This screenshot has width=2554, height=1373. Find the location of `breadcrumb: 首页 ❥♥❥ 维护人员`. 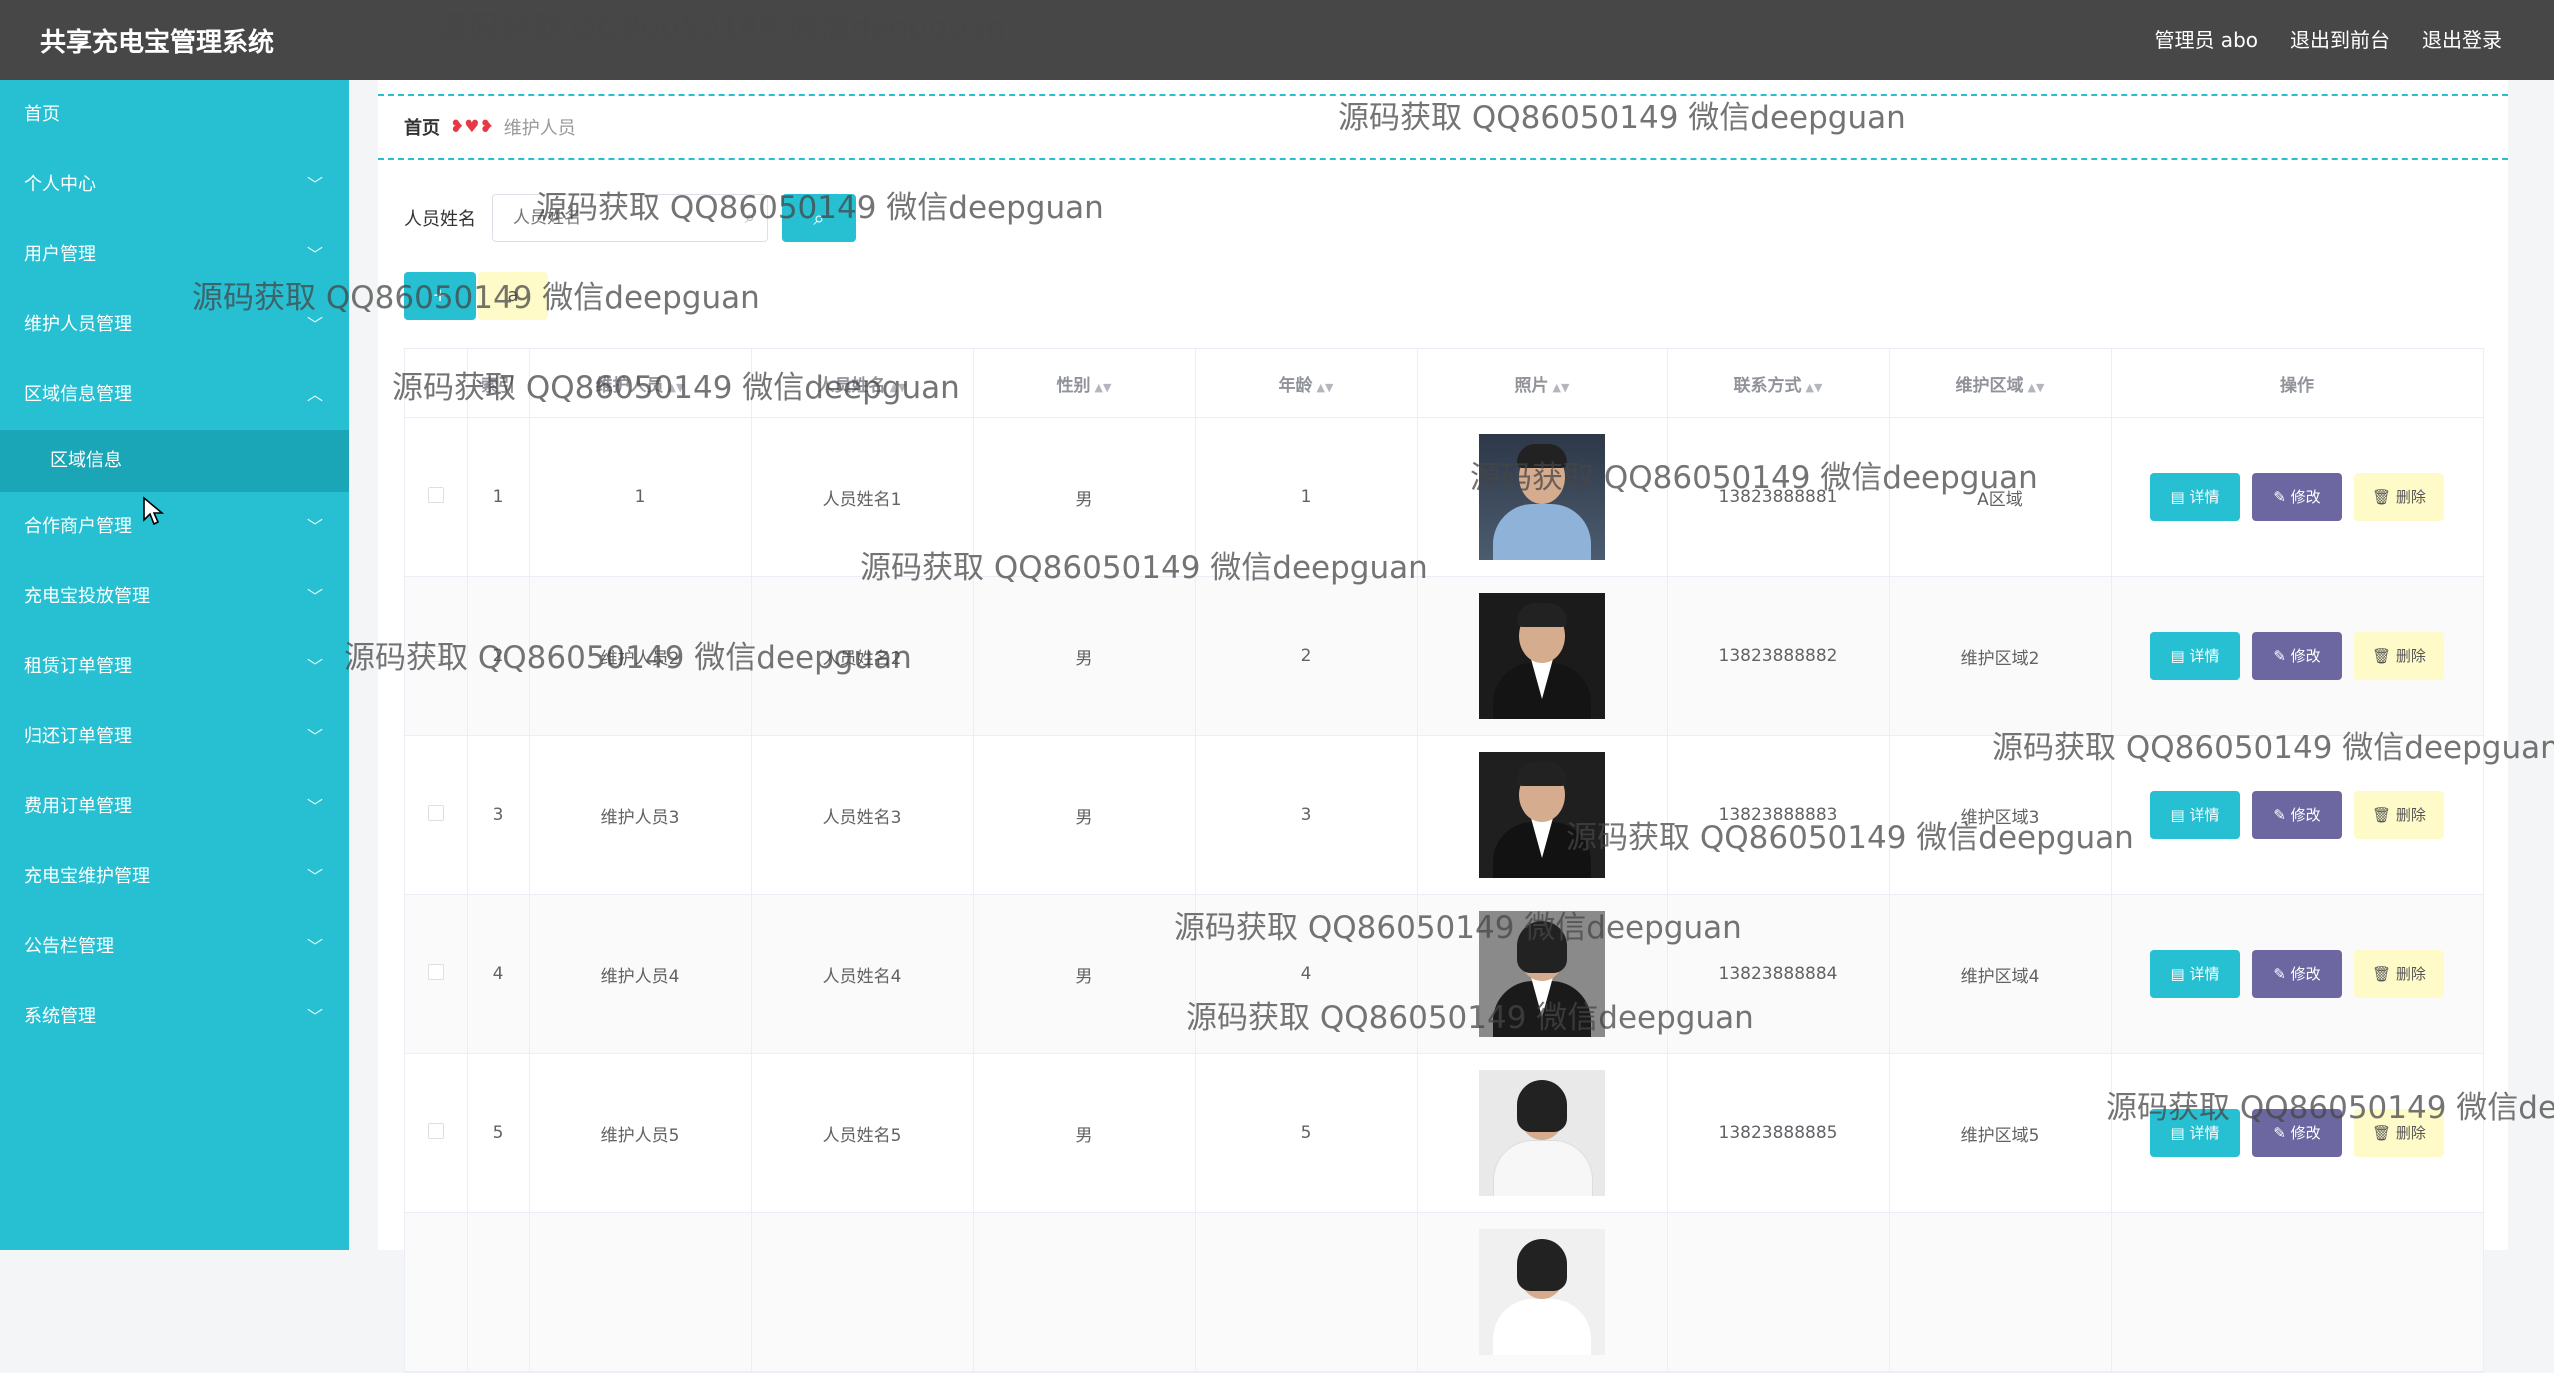

breadcrumb: 首页 ❥♥❥ 维护人员 is located at coordinates (1443, 127).